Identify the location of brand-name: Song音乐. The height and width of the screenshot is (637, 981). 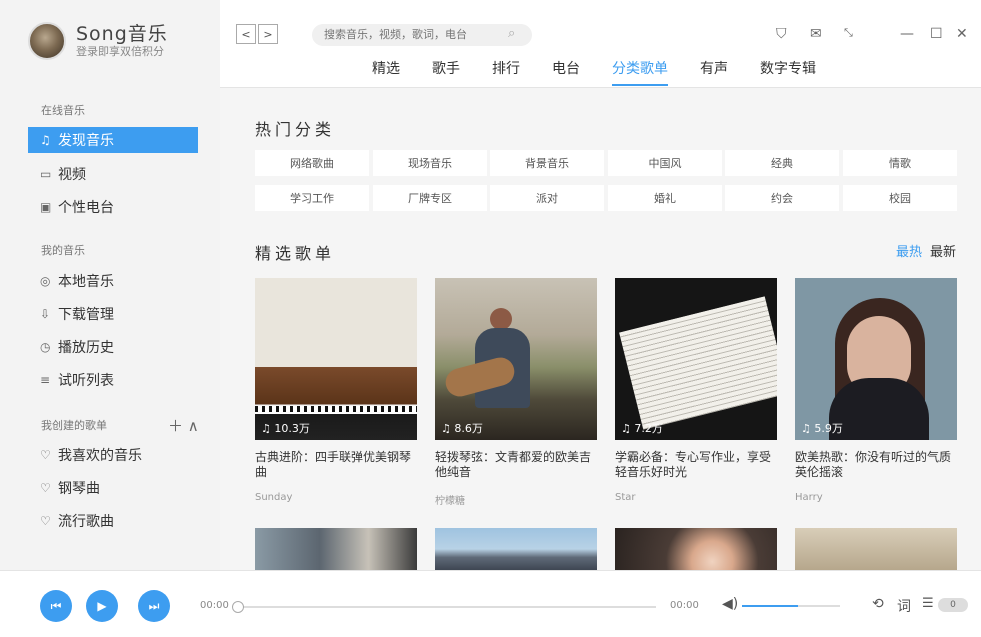
(122, 34).